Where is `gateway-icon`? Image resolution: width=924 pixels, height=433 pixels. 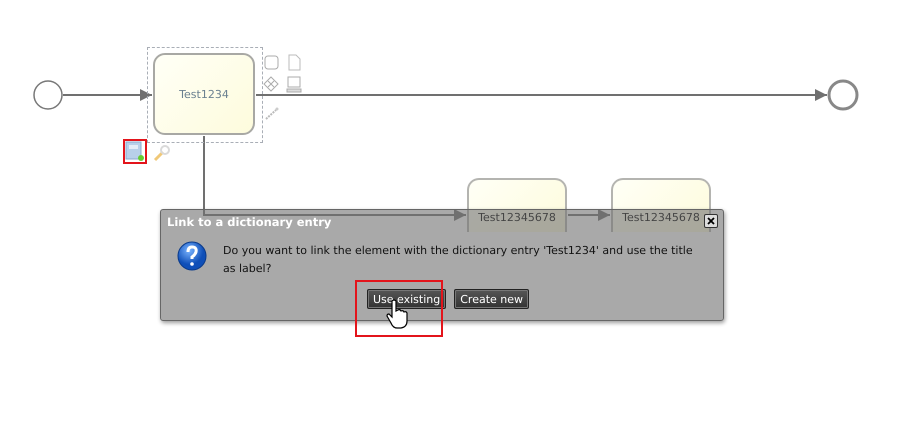 gateway-icon is located at coordinates (271, 84).